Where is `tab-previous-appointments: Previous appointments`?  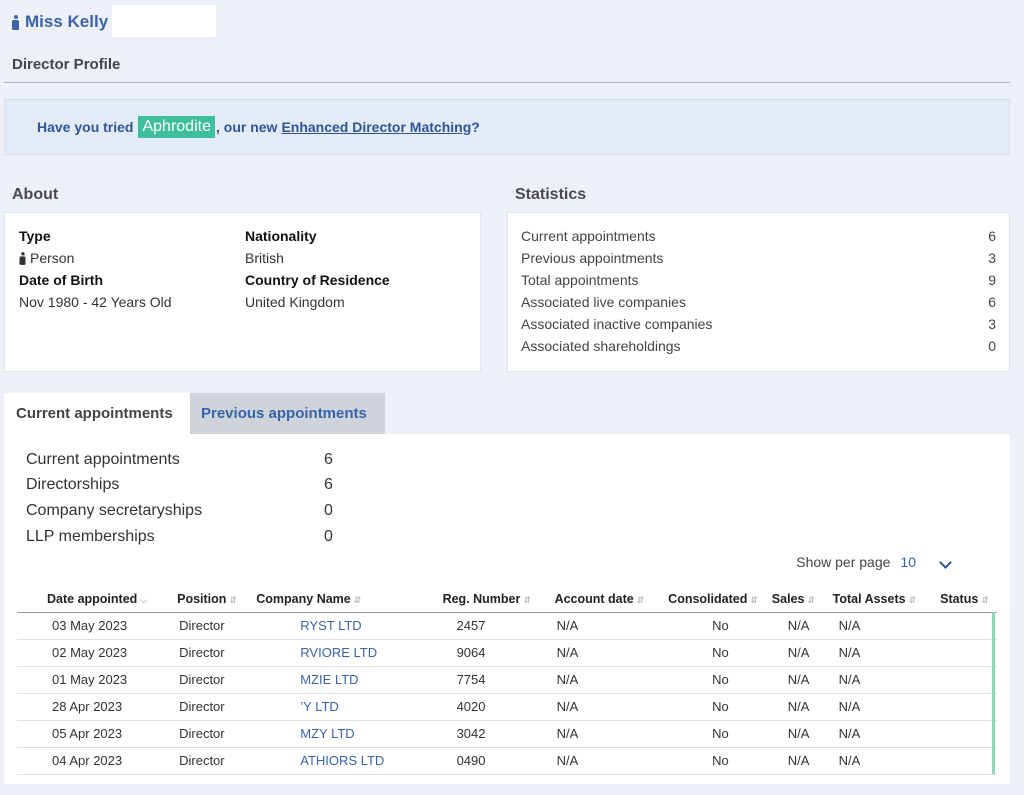
tab-previous-appointments: Previous appointments is located at coordinates (287, 413).